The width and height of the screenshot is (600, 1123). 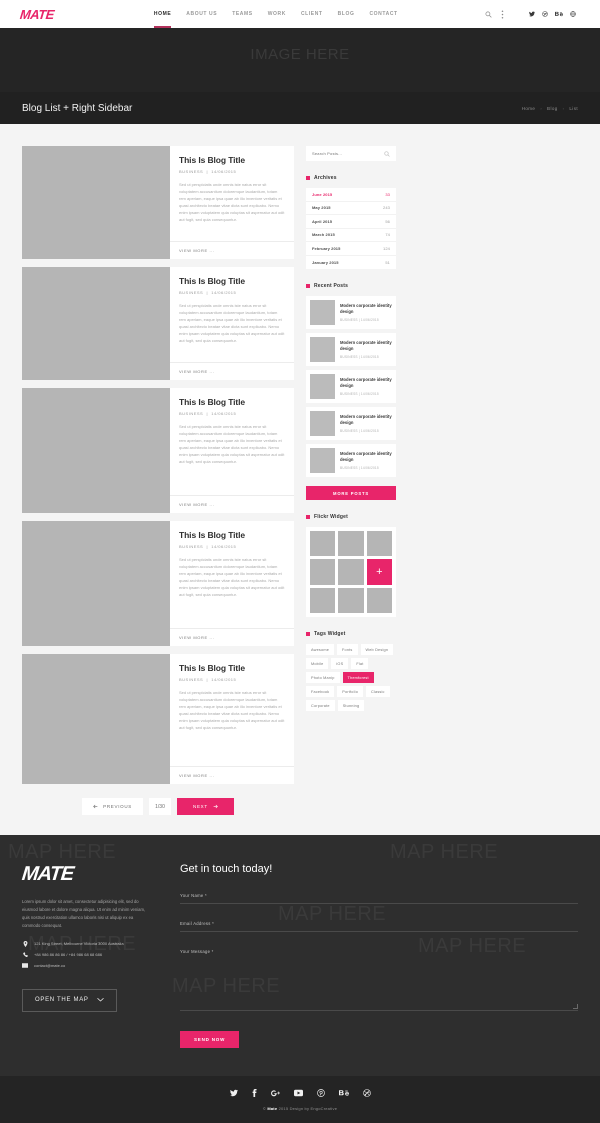 What do you see at coordinates (573, 14) in the screenshot?
I see `globe-icon` at bounding box center [573, 14].